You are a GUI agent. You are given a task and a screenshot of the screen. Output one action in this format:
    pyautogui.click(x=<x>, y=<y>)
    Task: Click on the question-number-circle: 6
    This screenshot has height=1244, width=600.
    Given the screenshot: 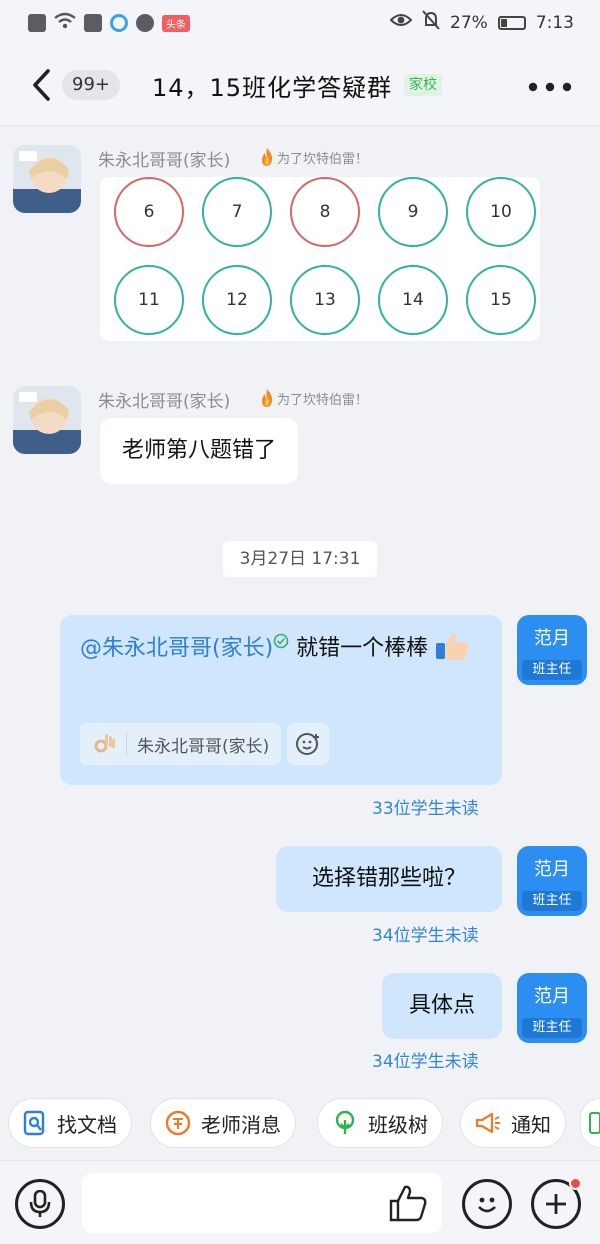 What is the action you would take?
    pyautogui.click(x=149, y=212)
    